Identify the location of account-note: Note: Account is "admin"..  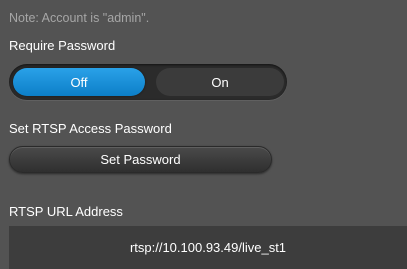
(79, 18).